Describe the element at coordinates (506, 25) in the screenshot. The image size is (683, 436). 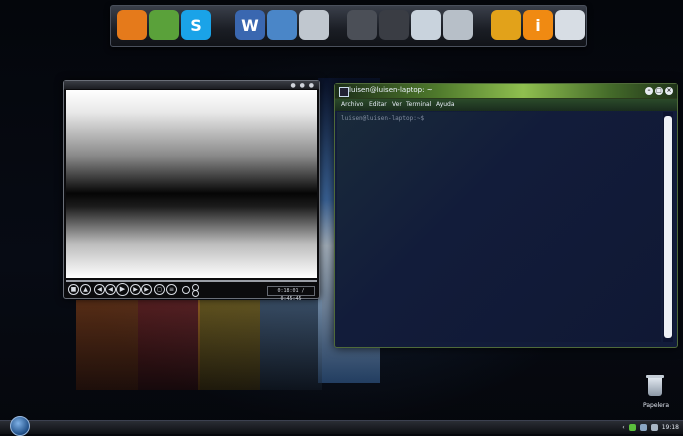
I see `keys-icon` at that location.